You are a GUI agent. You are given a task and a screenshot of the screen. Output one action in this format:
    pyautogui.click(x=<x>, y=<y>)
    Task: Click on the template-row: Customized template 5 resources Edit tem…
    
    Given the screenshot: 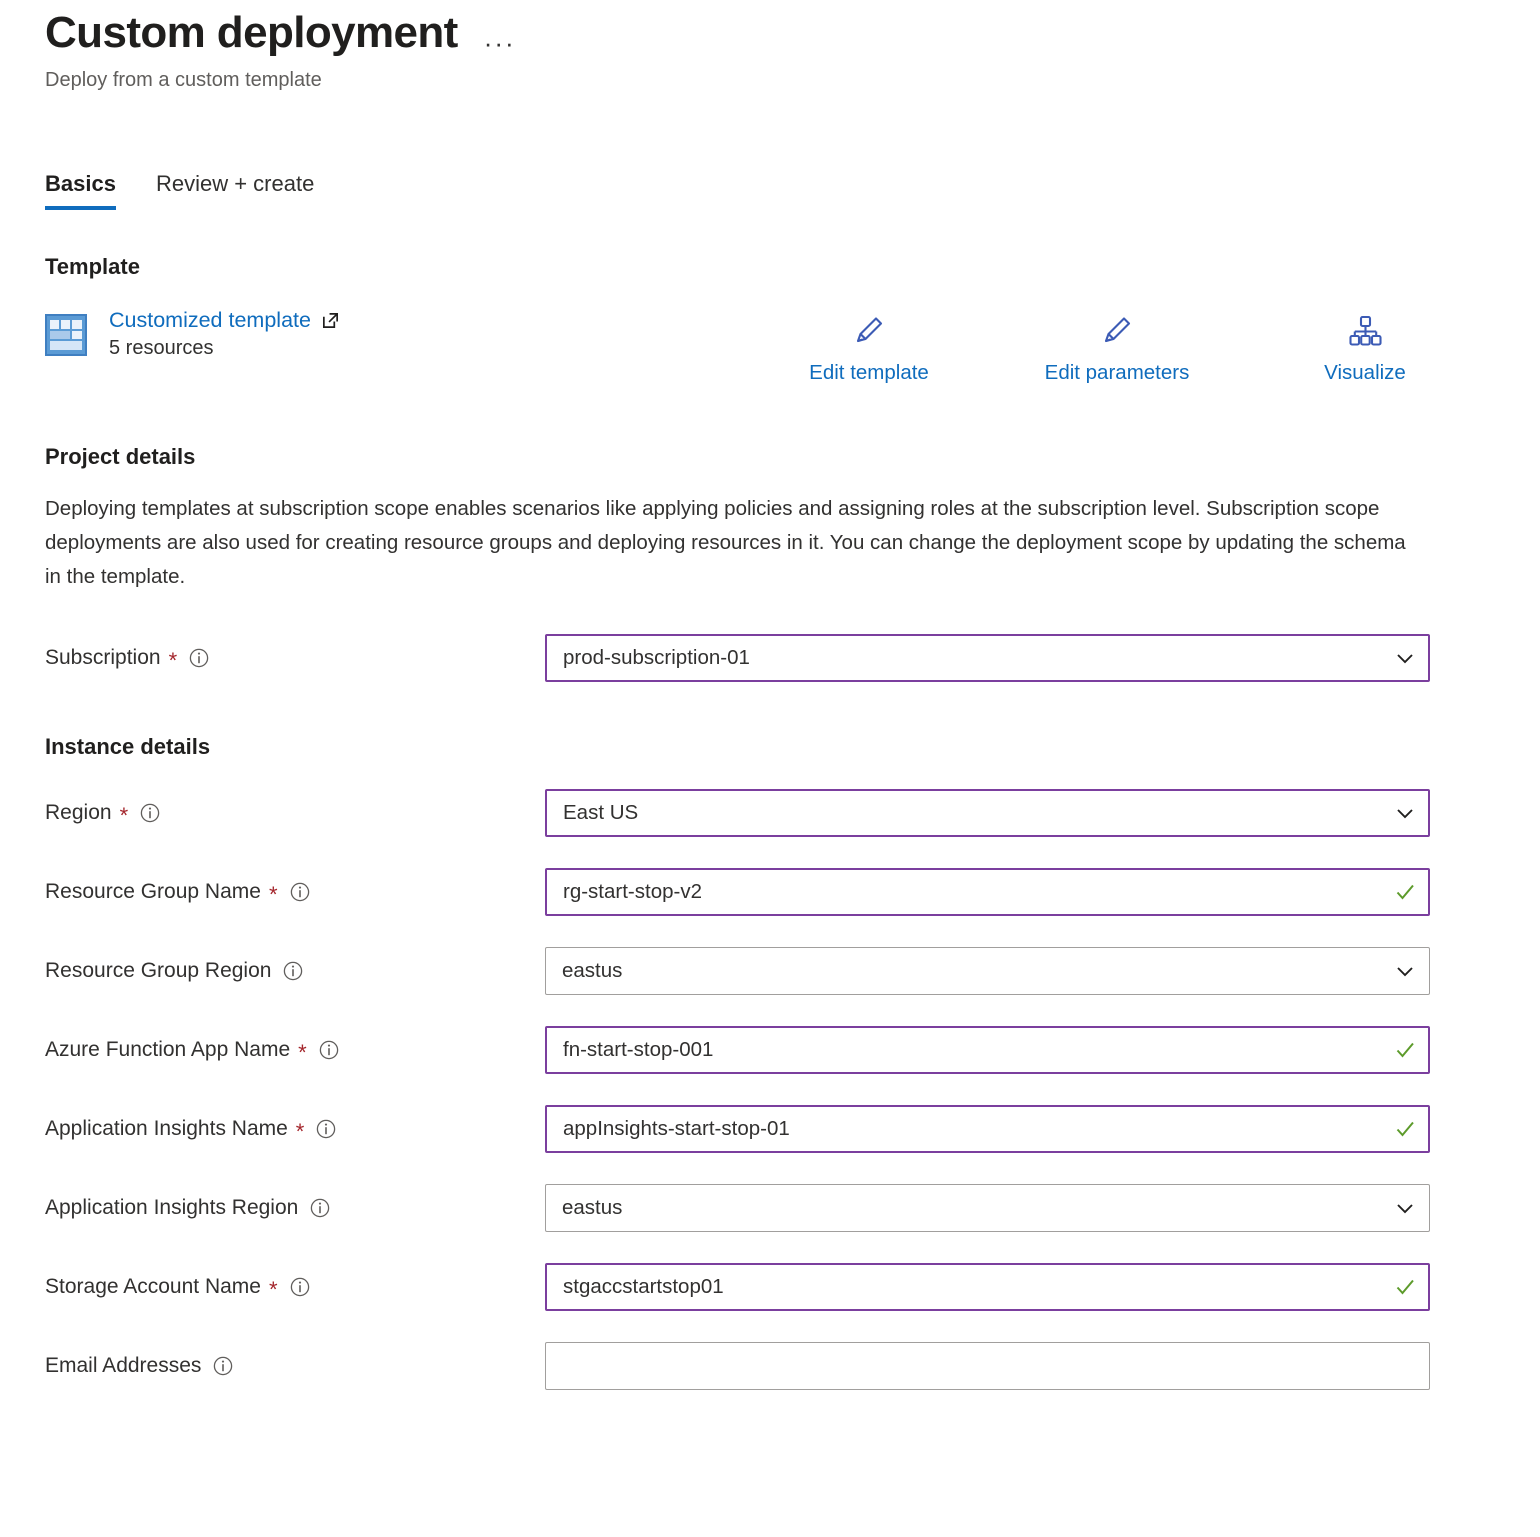 What is the action you would take?
    pyautogui.click(x=792, y=354)
    